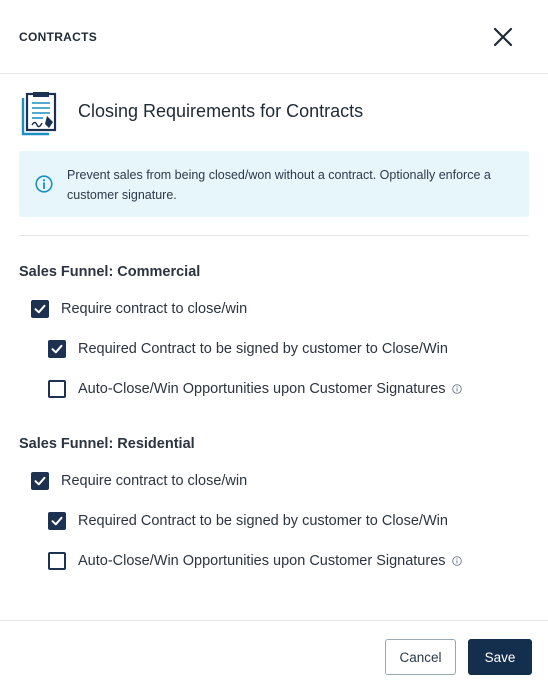  What do you see at coordinates (274, 37) in the screenshot?
I see `modal-header: CONTRACTS` at bounding box center [274, 37].